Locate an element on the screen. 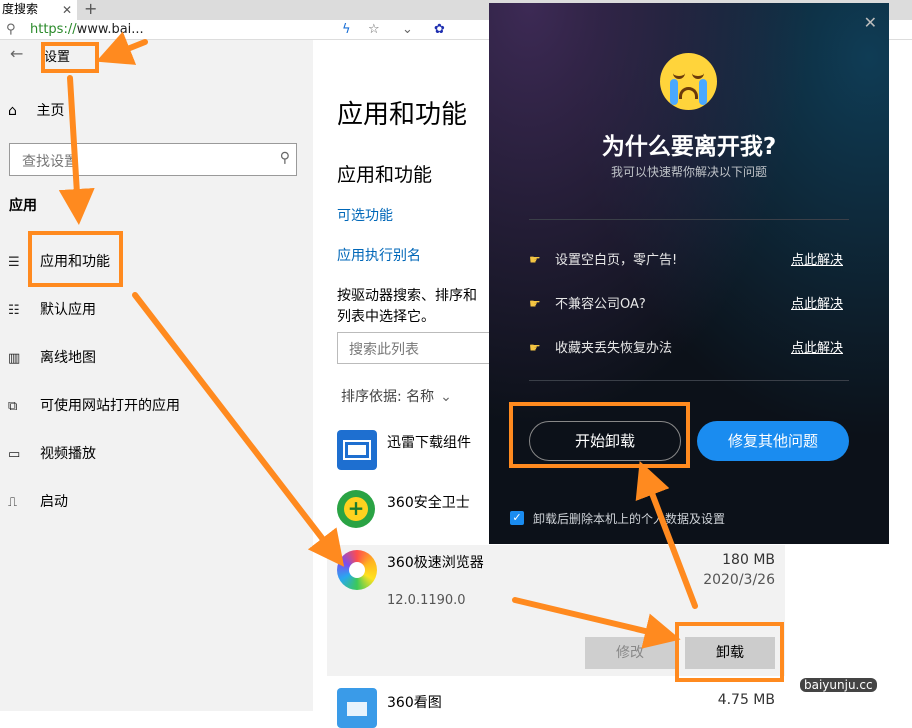 This screenshot has width=912, height=728. 360-browser-app-icon is located at coordinates (357, 570).